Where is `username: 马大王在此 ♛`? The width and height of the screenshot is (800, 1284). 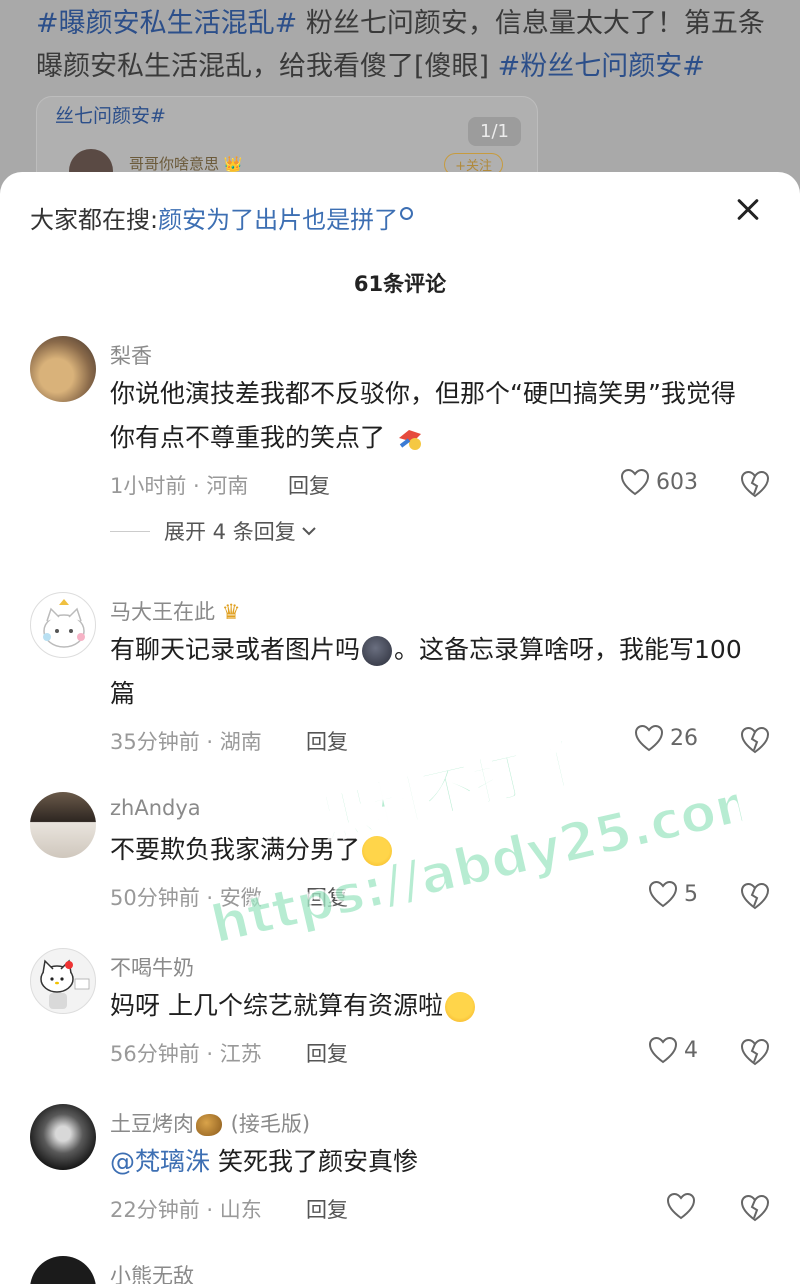 username: 马大王在此 ♛ is located at coordinates (175, 611).